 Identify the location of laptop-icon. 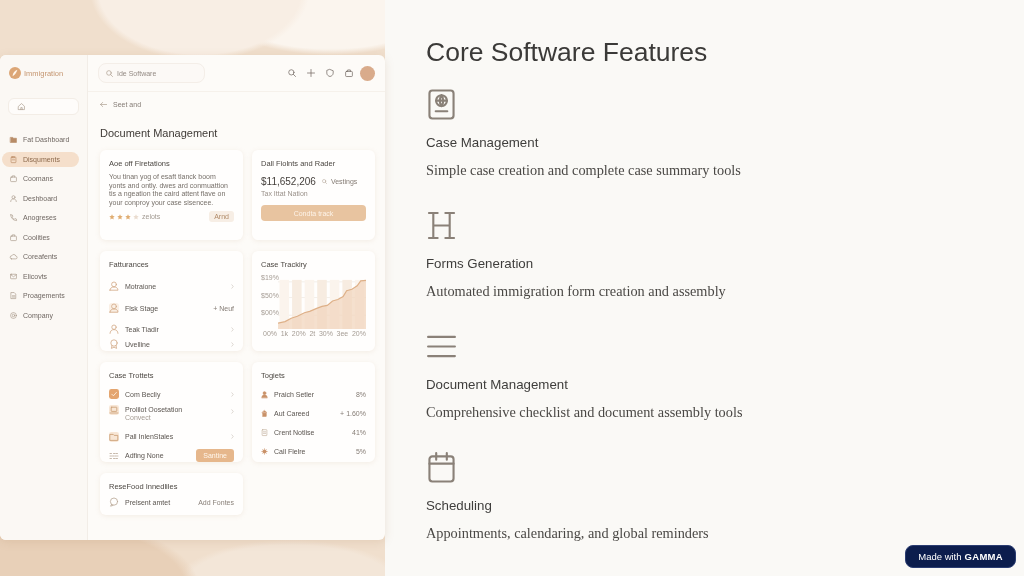
(114, 410).